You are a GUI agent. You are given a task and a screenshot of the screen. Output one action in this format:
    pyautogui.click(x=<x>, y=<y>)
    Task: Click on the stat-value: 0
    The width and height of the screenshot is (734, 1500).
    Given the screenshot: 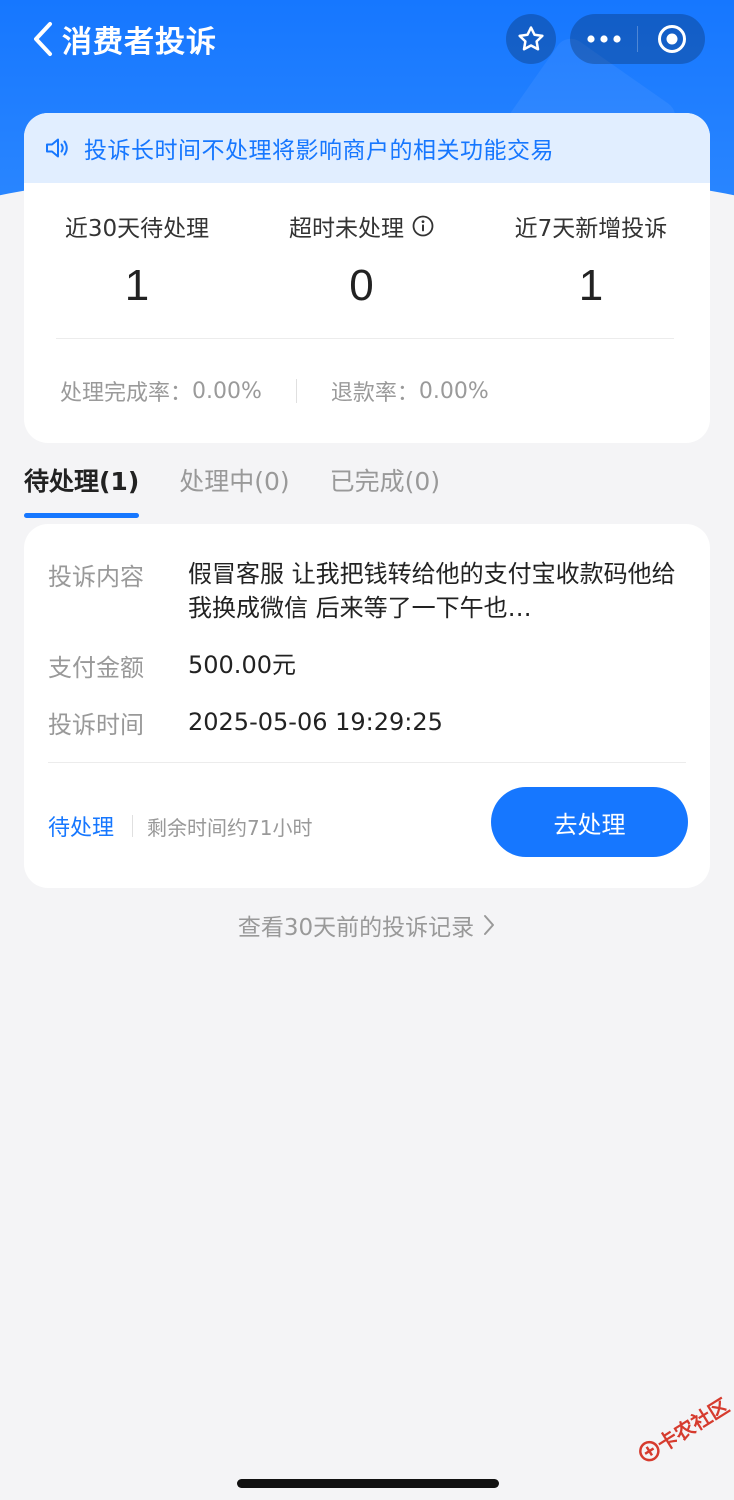 What is the action you would take?
    pyautogui.click(x=361, y=285)
    